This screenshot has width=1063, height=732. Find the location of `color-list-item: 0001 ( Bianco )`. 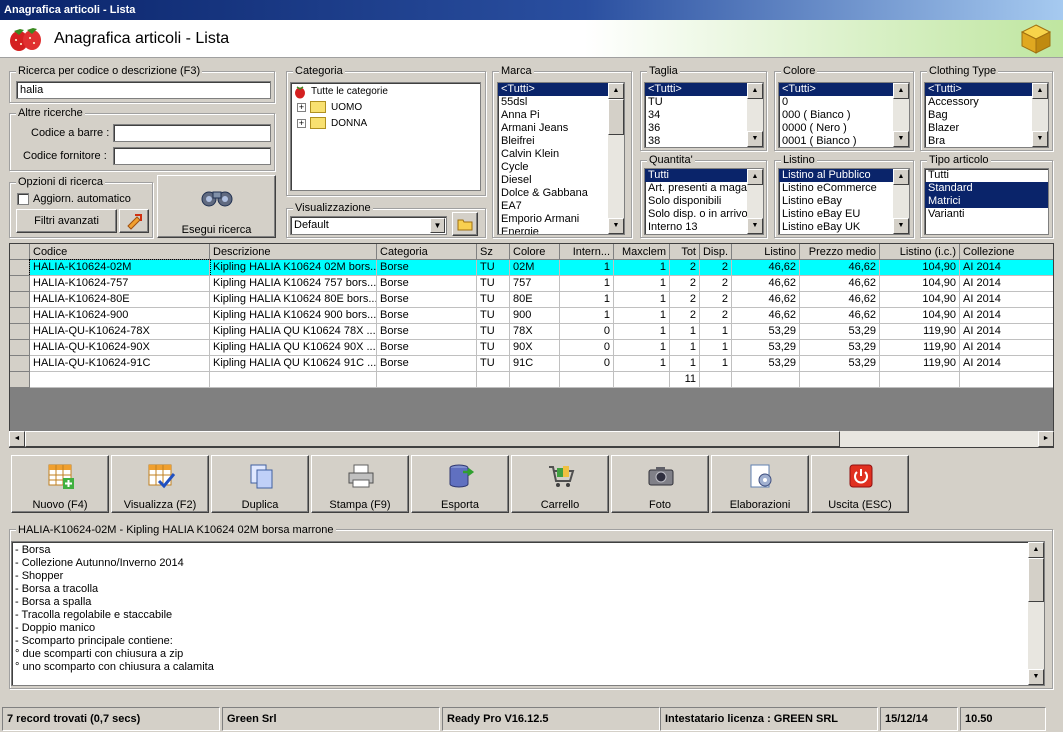

color-list-item: 0001 ( Bianco ) is located at coordinates (844, 141).